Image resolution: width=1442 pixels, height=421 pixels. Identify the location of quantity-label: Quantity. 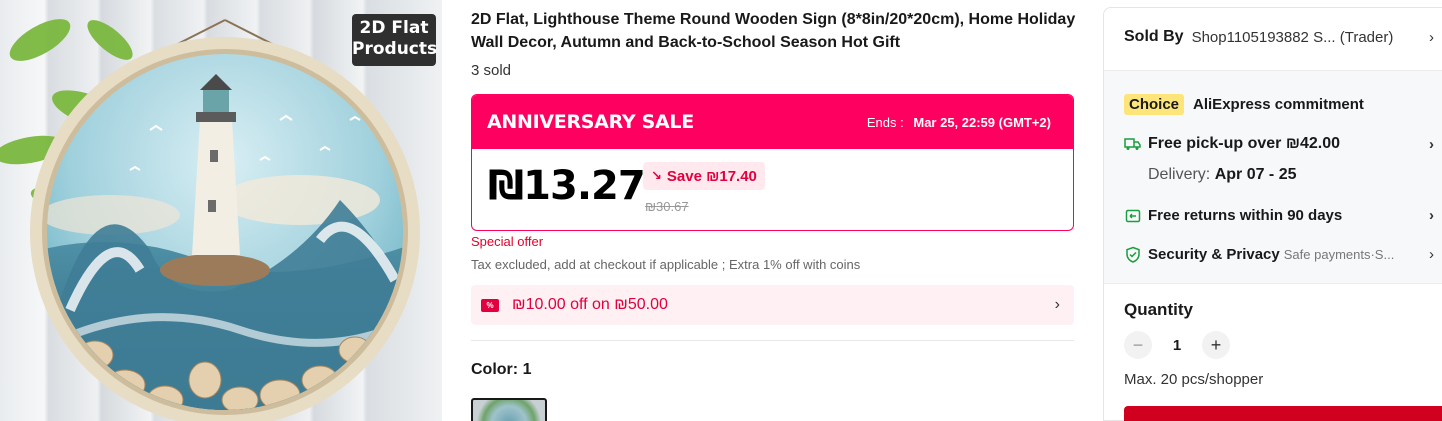
(1158, 309).